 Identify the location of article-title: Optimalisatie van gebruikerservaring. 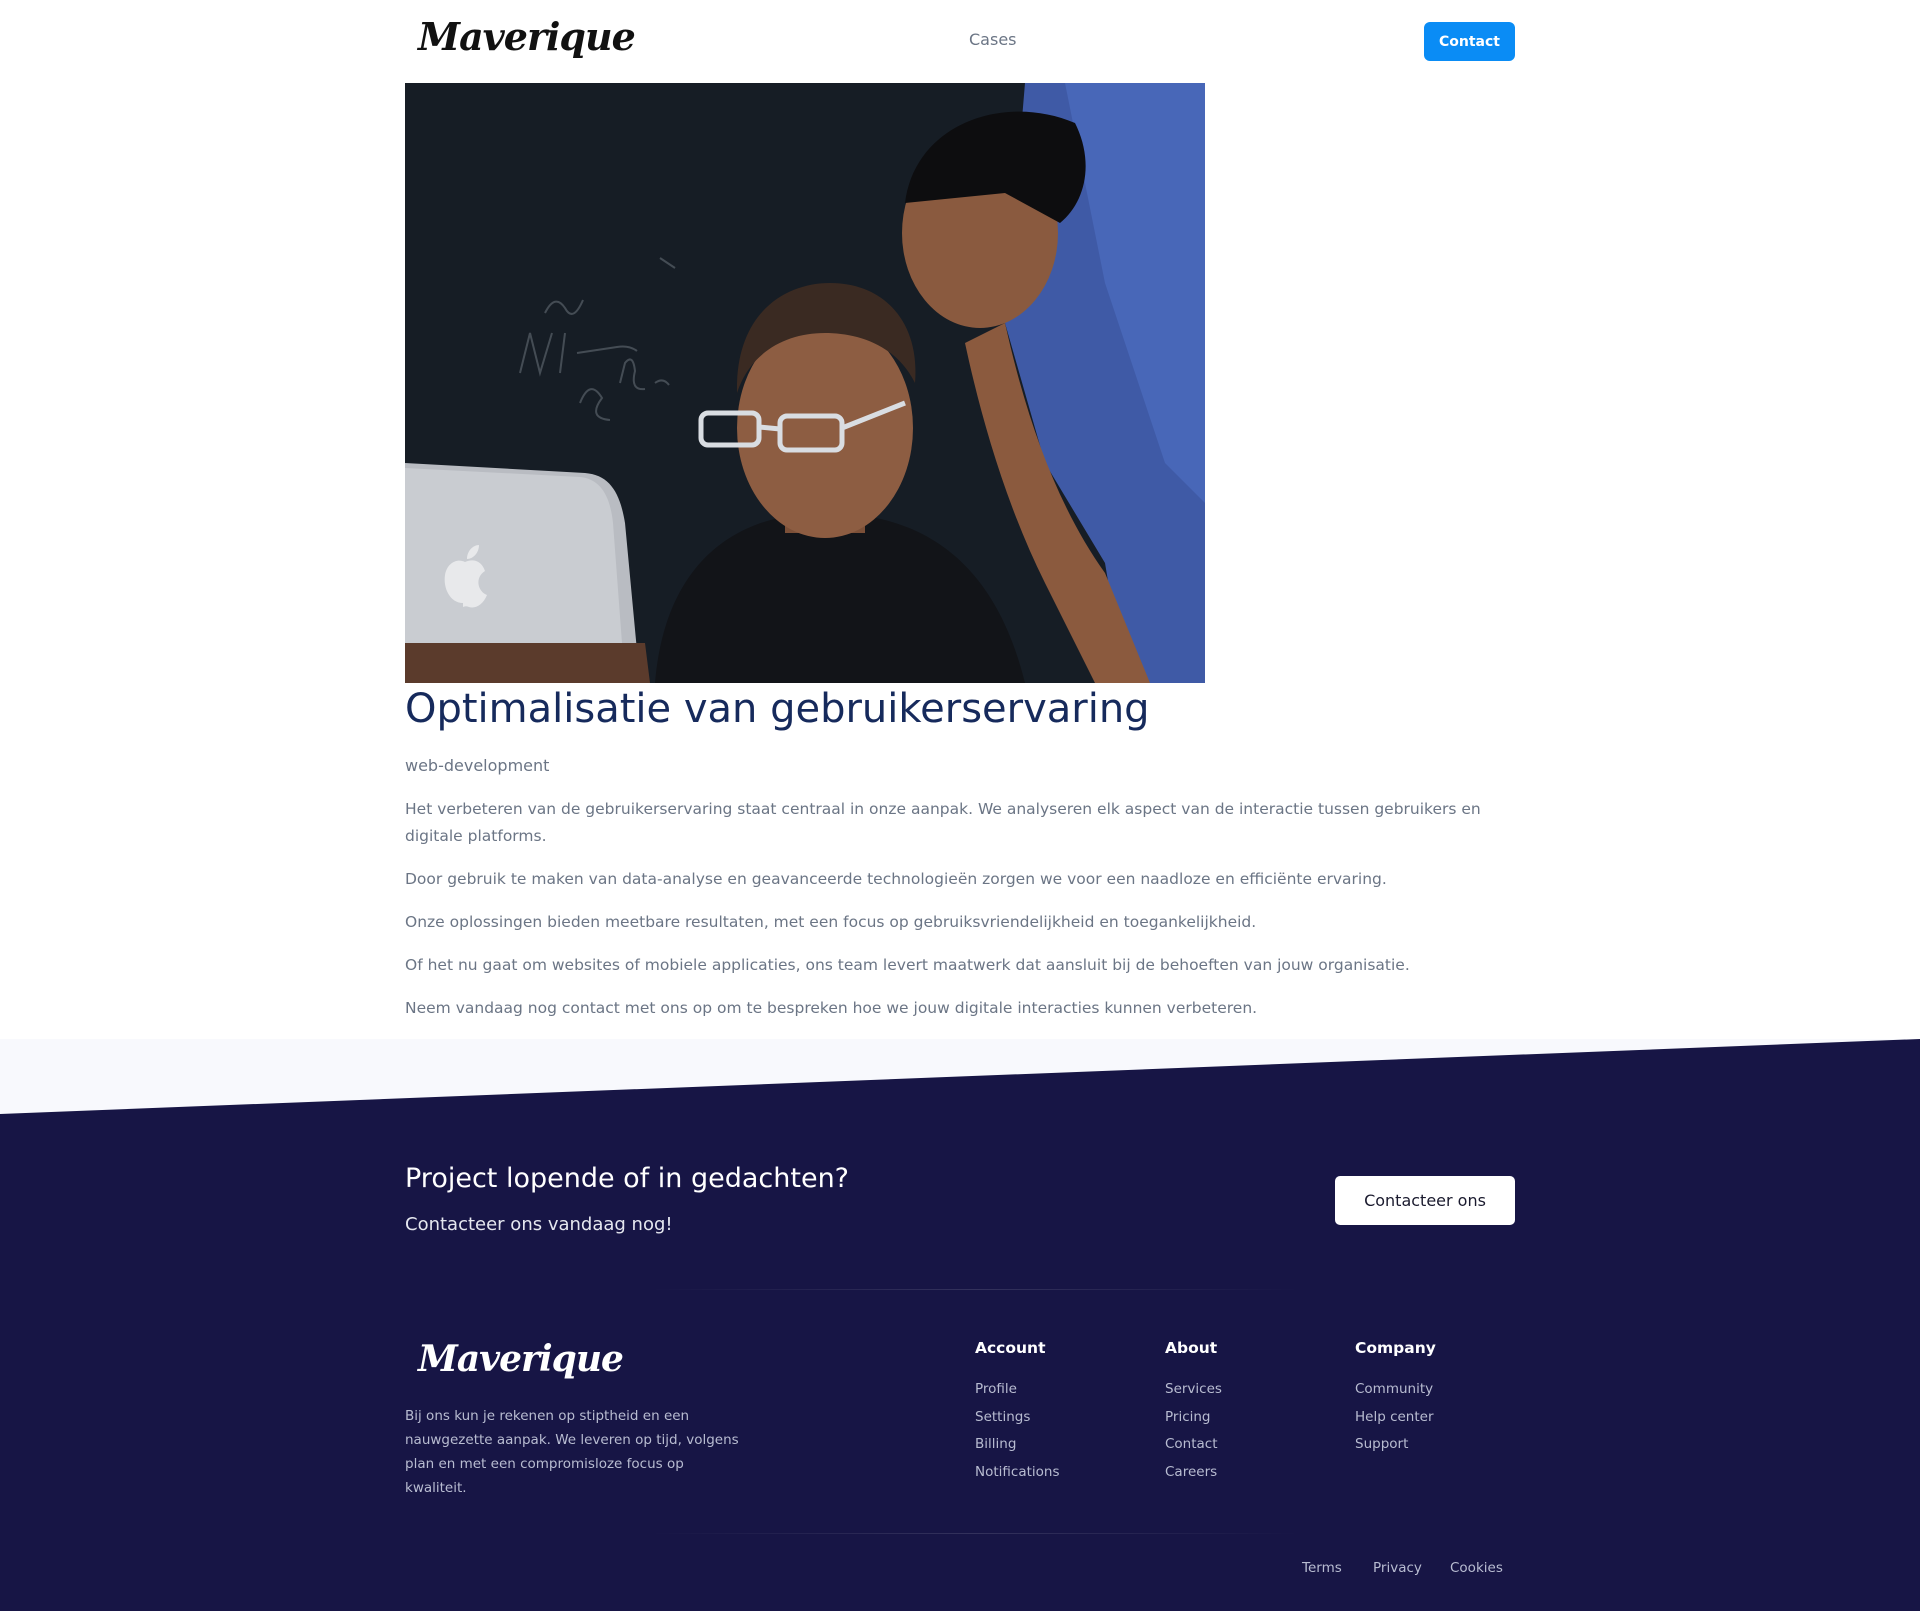
(777, 709).